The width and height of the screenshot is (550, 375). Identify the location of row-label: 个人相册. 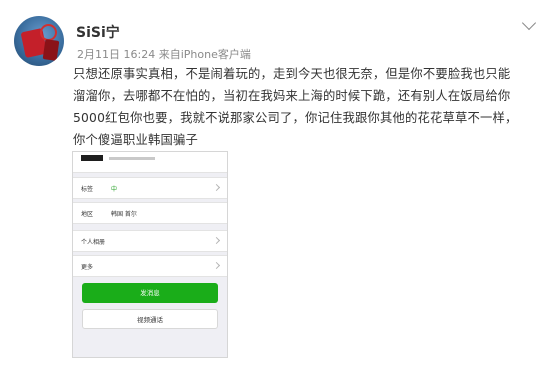
(93, 242).